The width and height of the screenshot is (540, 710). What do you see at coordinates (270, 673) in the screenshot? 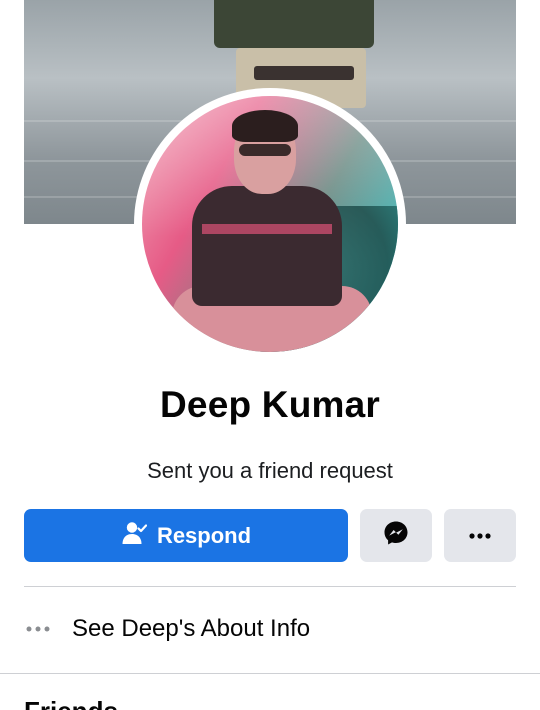
I see `section-divider` at bounding box center [270, 673].